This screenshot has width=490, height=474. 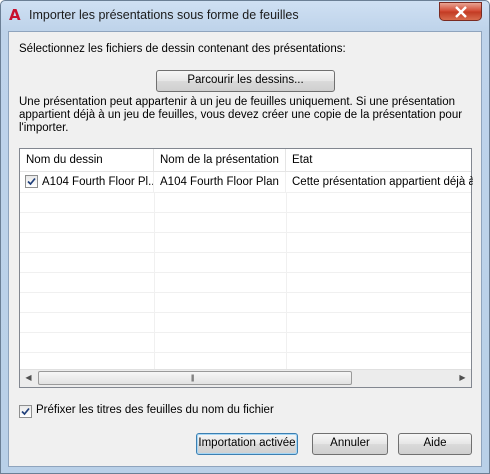 I want to click on cancel-button: Annuler, so click(x=350, y=444).